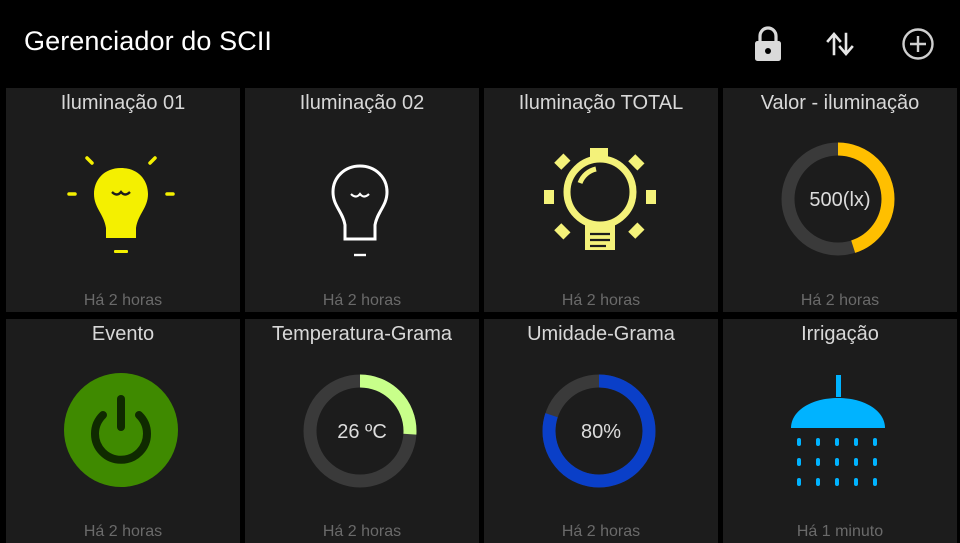  What do you see at coordinates (840, 531) in the screenshot?
I see `timestamp: Há 1 minuto` at bounding box center [840, 531].